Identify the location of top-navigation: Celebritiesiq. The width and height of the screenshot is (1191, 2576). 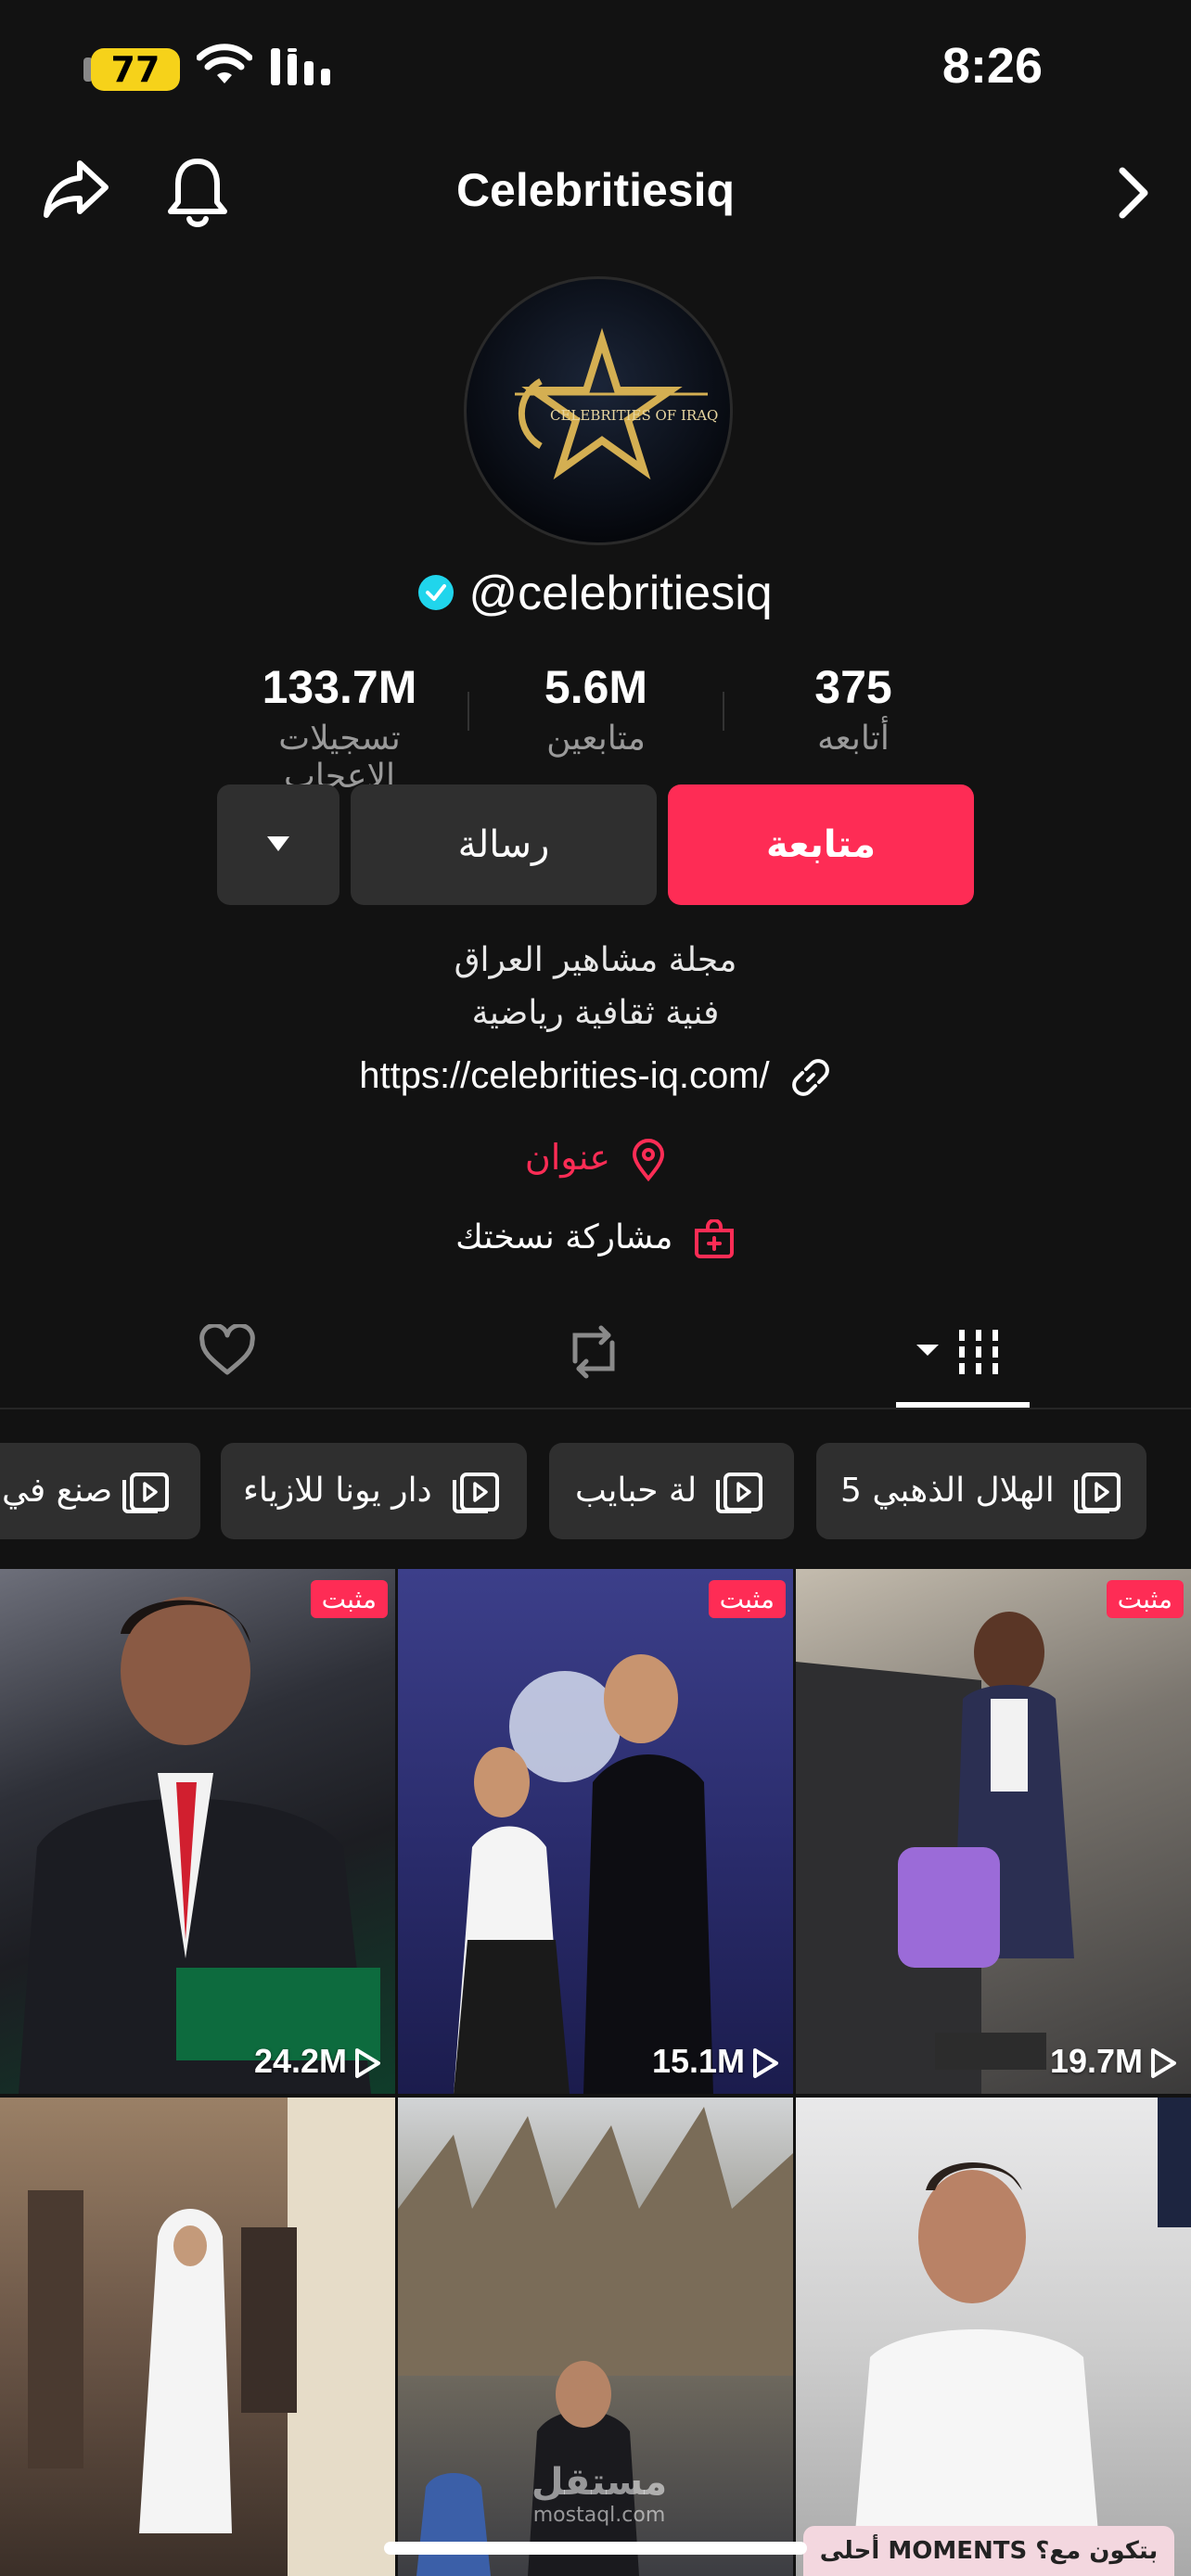
(595, 194).